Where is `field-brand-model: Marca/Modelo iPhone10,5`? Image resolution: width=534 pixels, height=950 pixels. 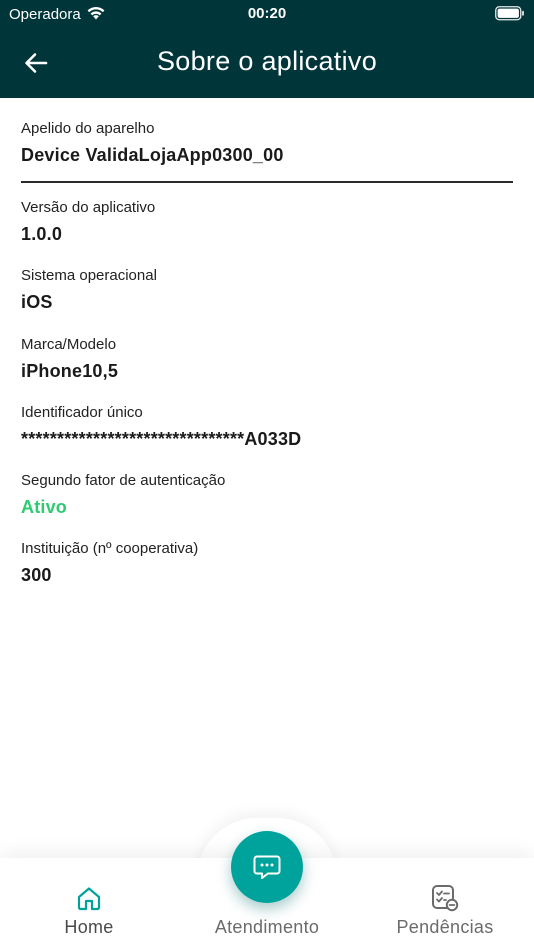 field-brand-model: Marca/Modelo iPhone10,5 is located at coordinates (267, 359).